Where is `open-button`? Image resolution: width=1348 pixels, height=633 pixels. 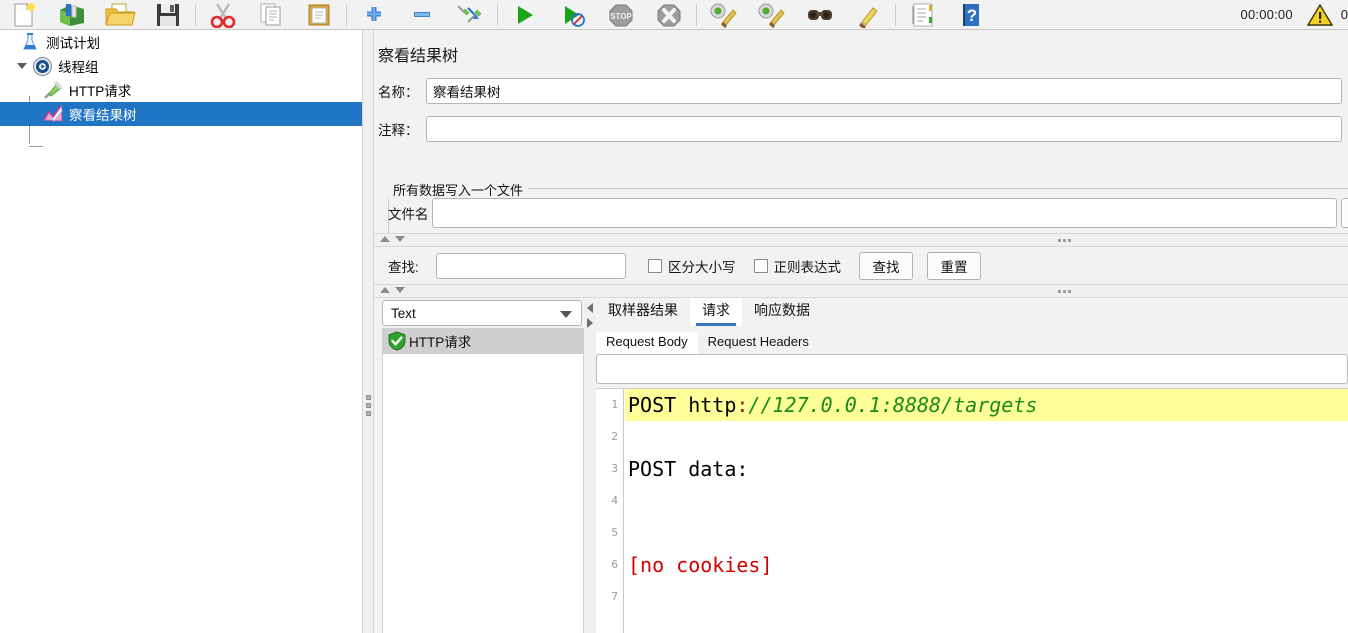
open-button is located at coordinates (120, 15).